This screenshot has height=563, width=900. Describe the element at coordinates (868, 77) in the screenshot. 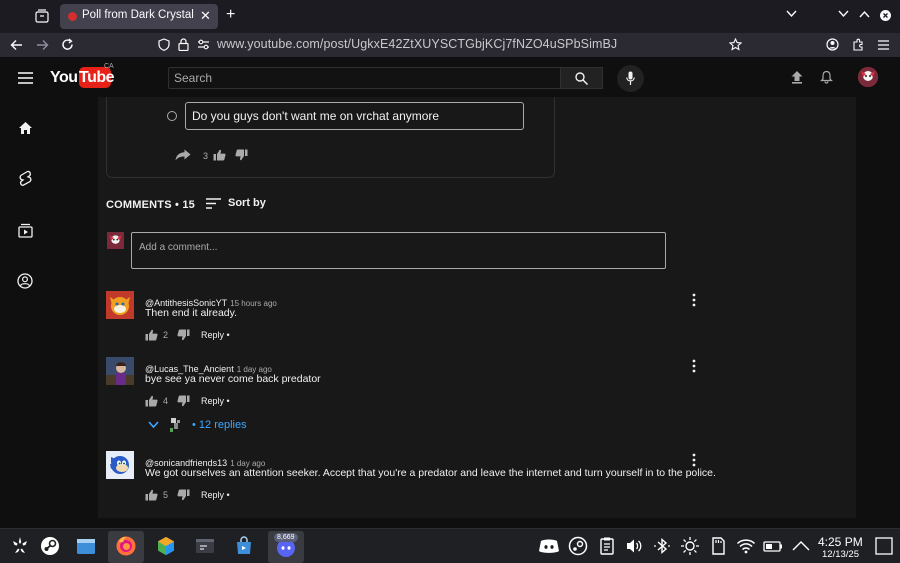

I see `user-avatar` at that location.